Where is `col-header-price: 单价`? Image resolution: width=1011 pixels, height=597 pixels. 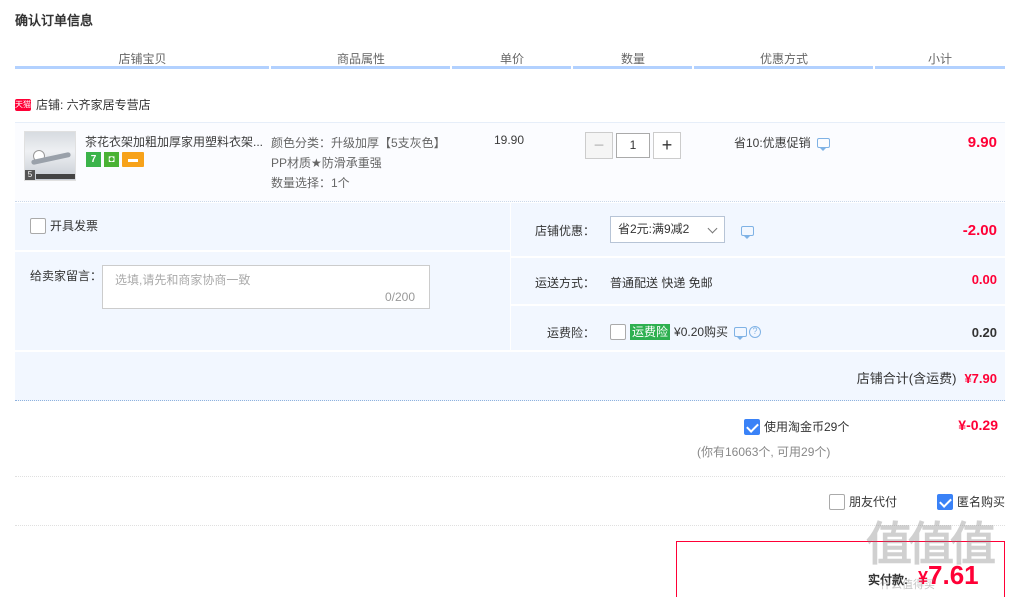
col-header-price: 单价 is located at coordinates (511, 59).